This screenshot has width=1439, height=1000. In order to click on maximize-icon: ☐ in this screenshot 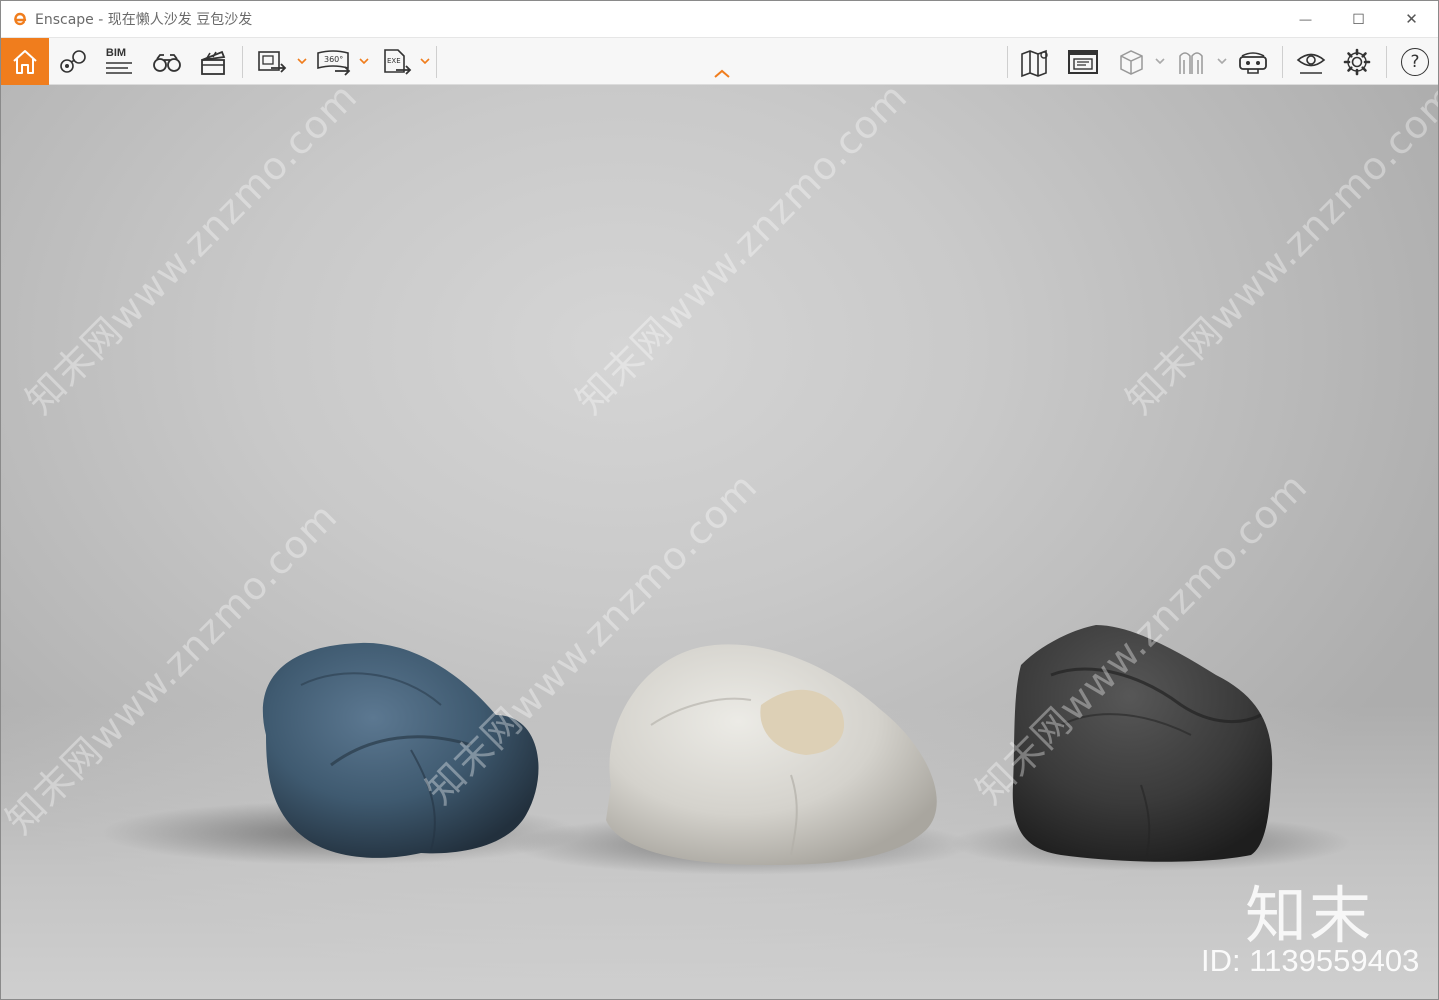, I will do `click(1358, 18)`.